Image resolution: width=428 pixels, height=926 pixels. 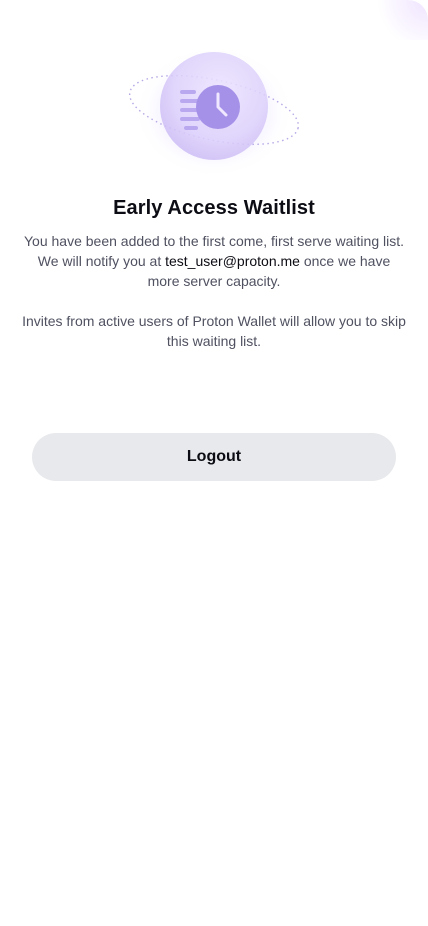 What do you see at coordinates (214, 208) in the screenshot?
I see `page-title: Early Access Waitlist` at bounding box center [214, 208].